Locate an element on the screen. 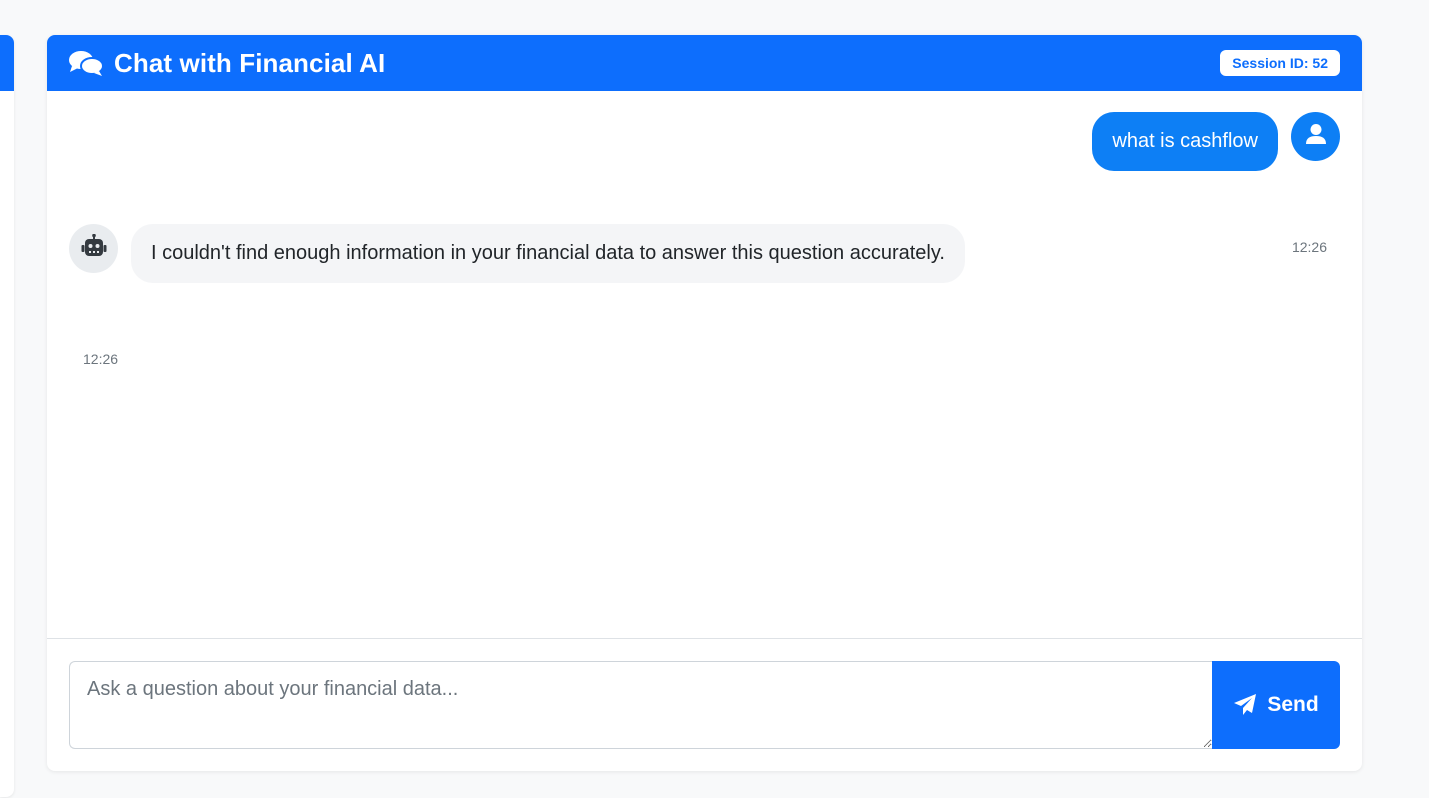 The height and width of the screenshot is (798, 1429). left-panel-edge is located at coordinates (7, 416).